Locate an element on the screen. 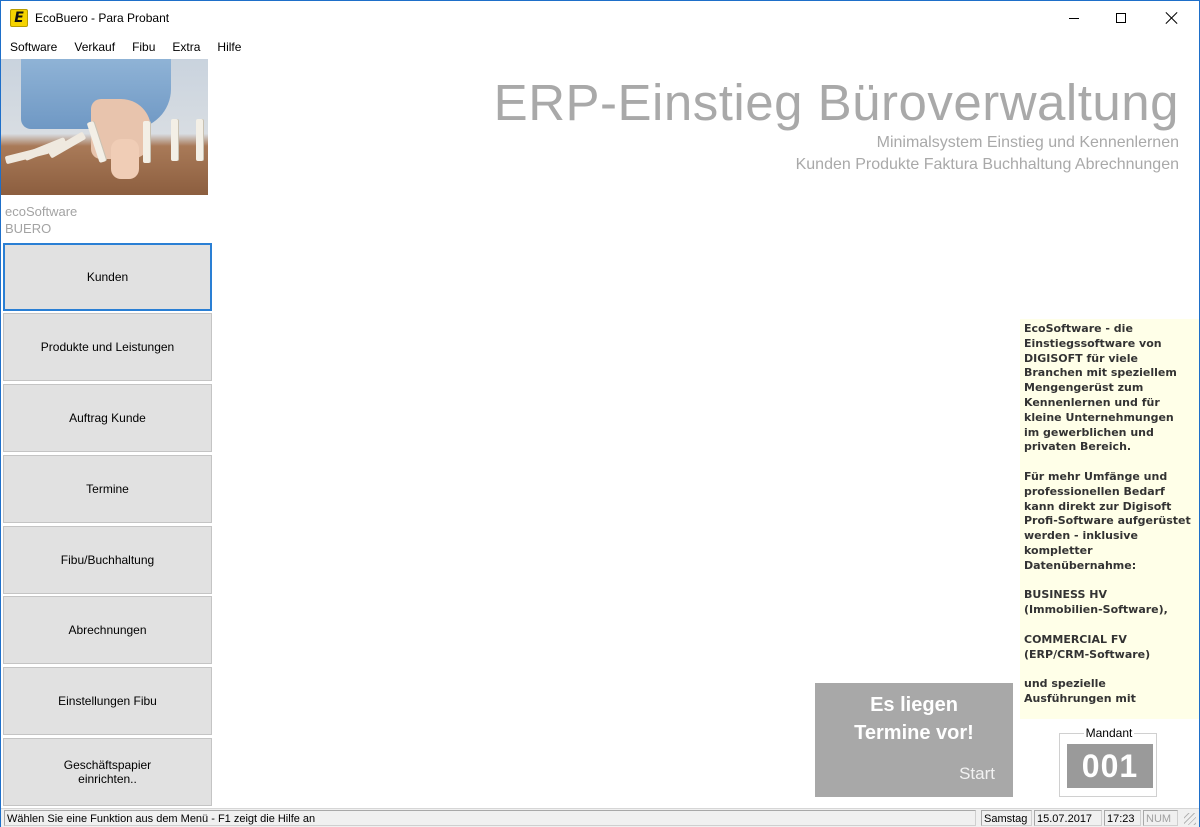 The image size is (1200, 827). info-line: Datenübernahme: is located at coordinates (1080, 565).